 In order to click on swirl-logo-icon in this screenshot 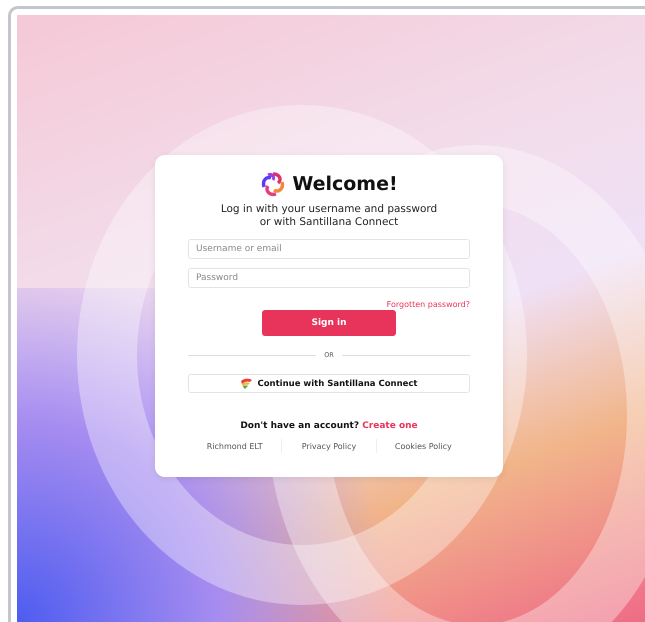, I will do `click(273, 184)`.